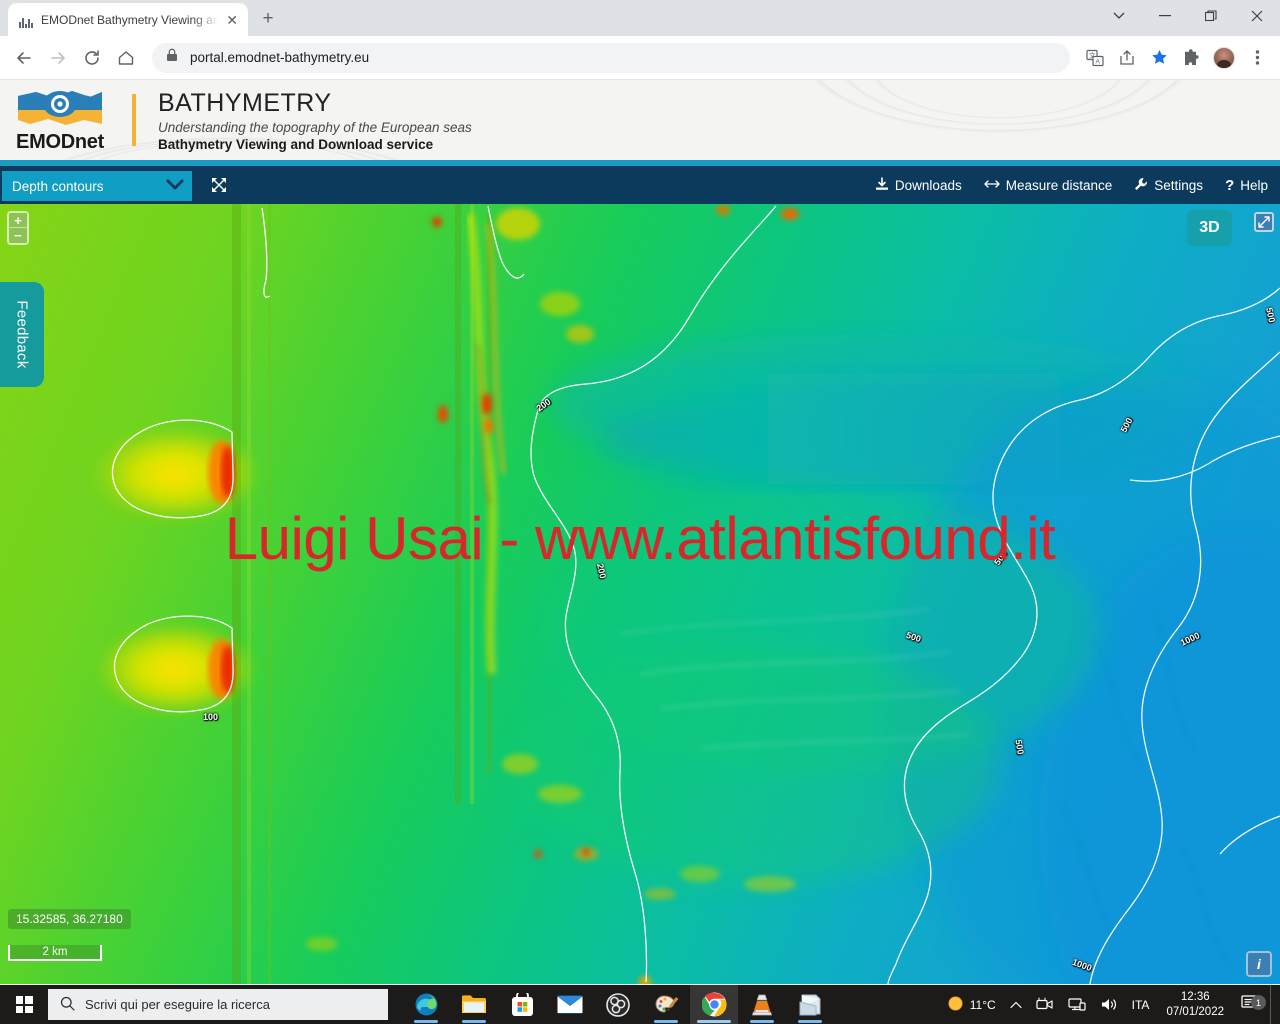  I want to click on settings-label: Settings, so click(1179, 185).